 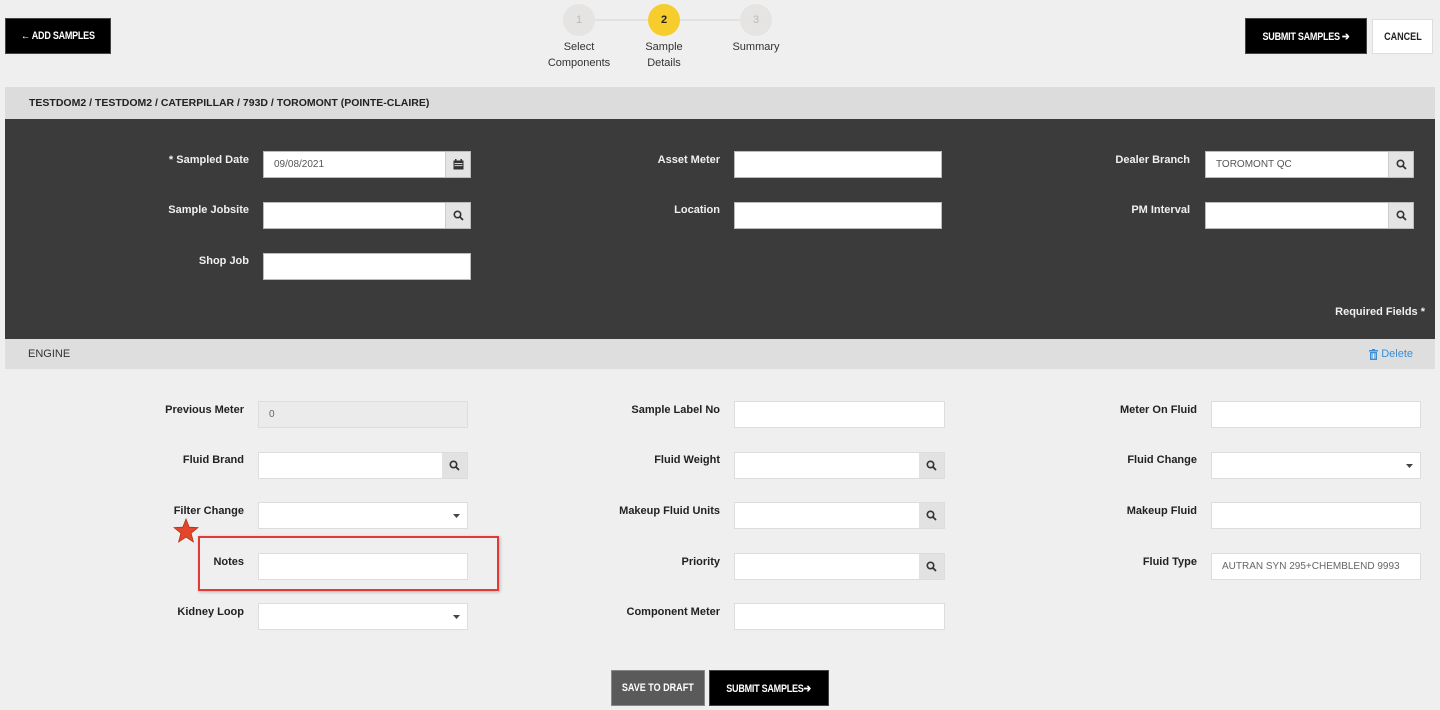 What do you see at coordinates (688, 160) in the screenshot?
I see `asset-meter-label: Asset Meter` at bounding box center [688, 160].